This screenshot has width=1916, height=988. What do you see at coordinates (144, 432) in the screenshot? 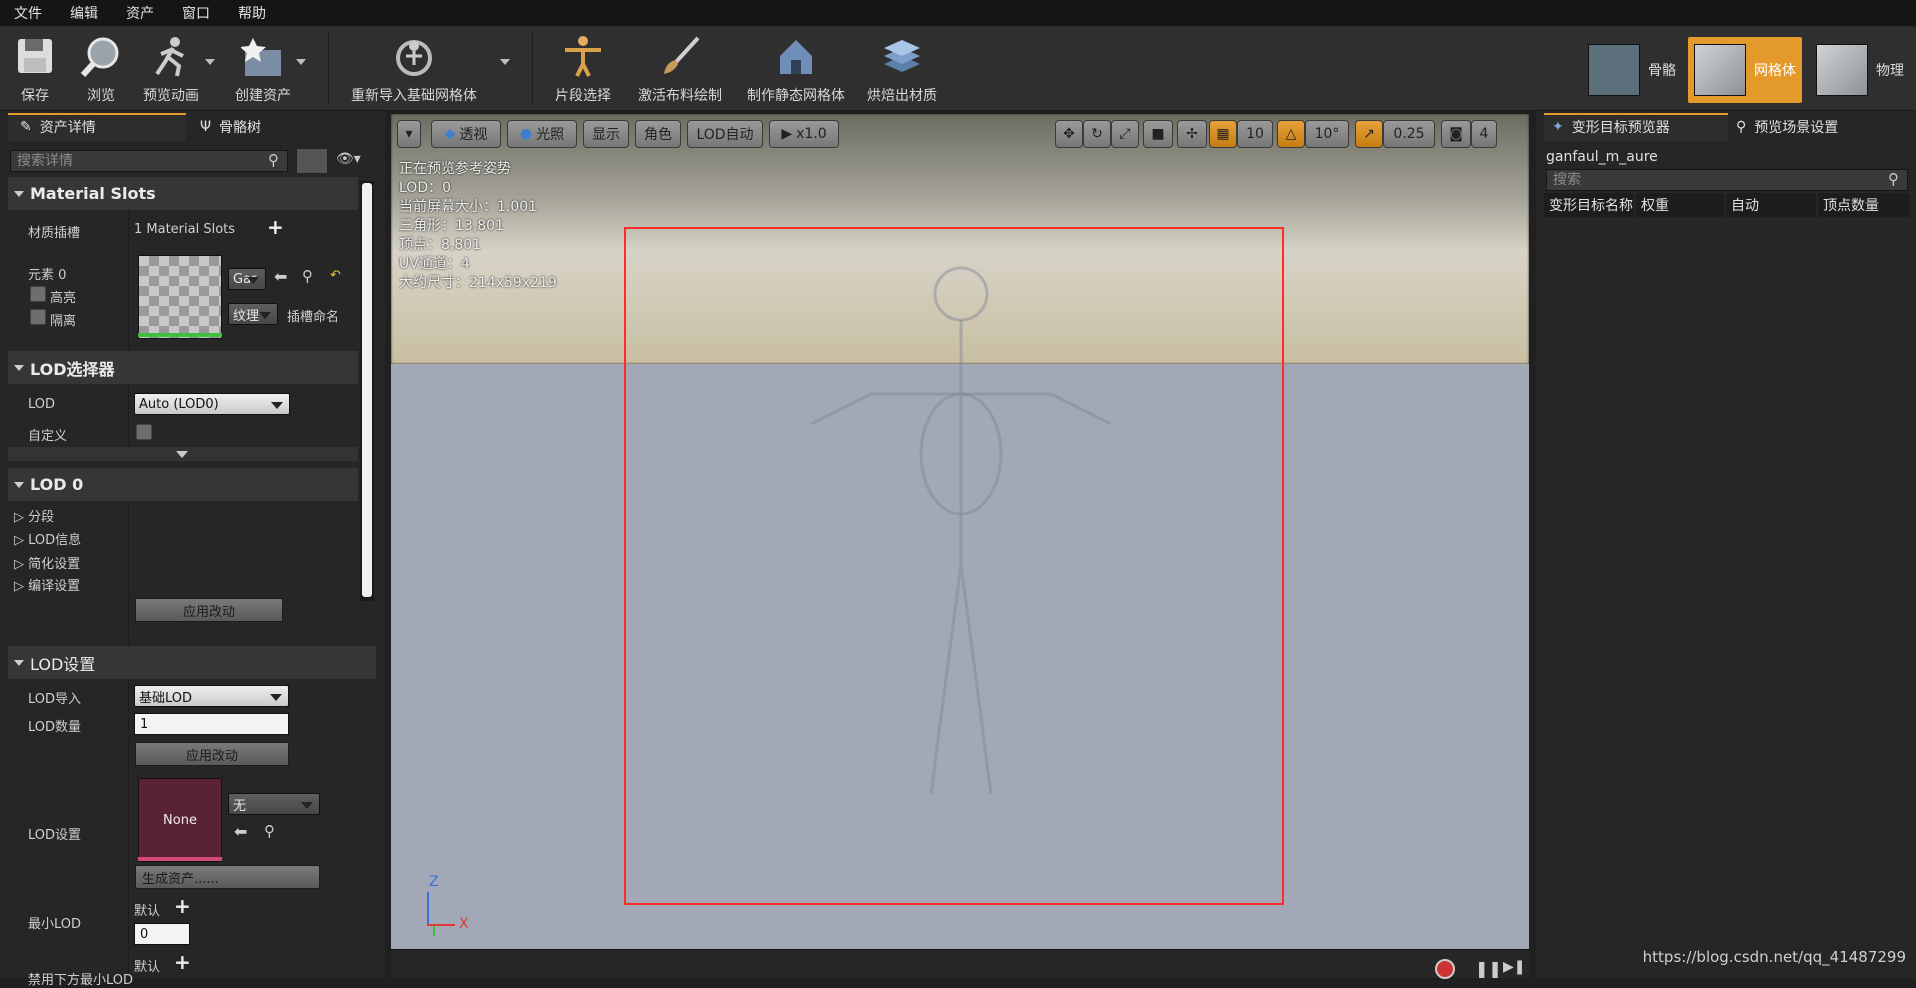
I see `custom-checkbox` at bounding box center [144, 432].